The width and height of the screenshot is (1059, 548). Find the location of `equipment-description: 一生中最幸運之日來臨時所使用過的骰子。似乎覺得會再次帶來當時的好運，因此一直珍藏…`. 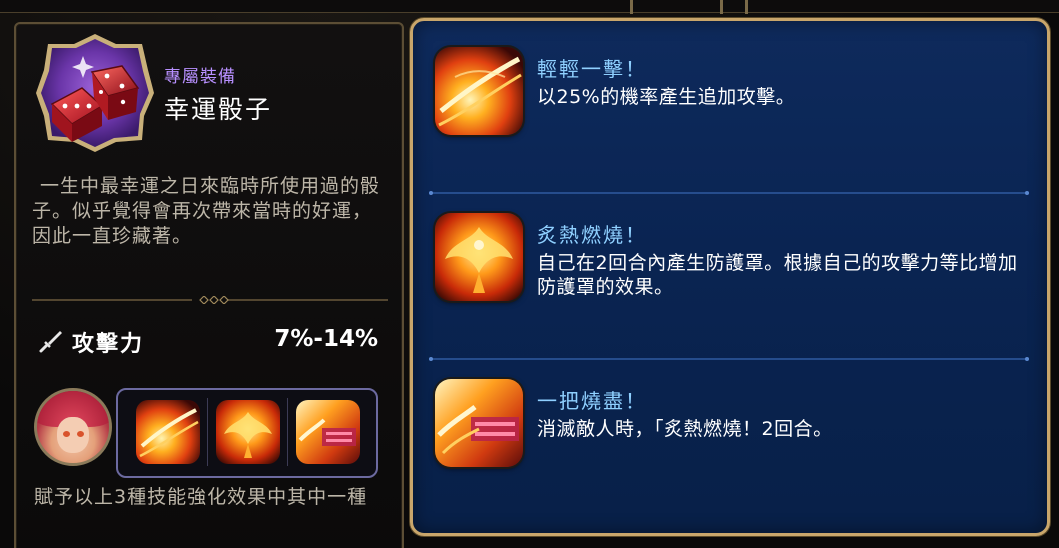

equipment-description: 一生中最幸運之日來臨時所使用過的骰子。似乎覺得會再次帶來當時的好運，因此一直珍藏… is located at coordinates (206, 211).